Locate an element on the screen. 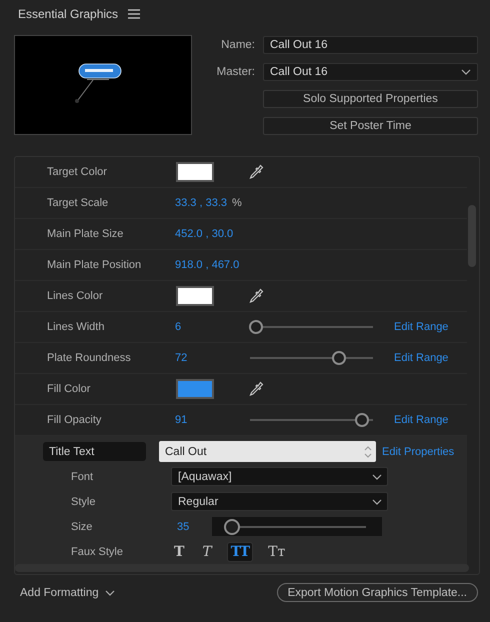 The height and width of the screenshot is (622, 490). property-label: Lines Color is located at coordinates (75, 296).